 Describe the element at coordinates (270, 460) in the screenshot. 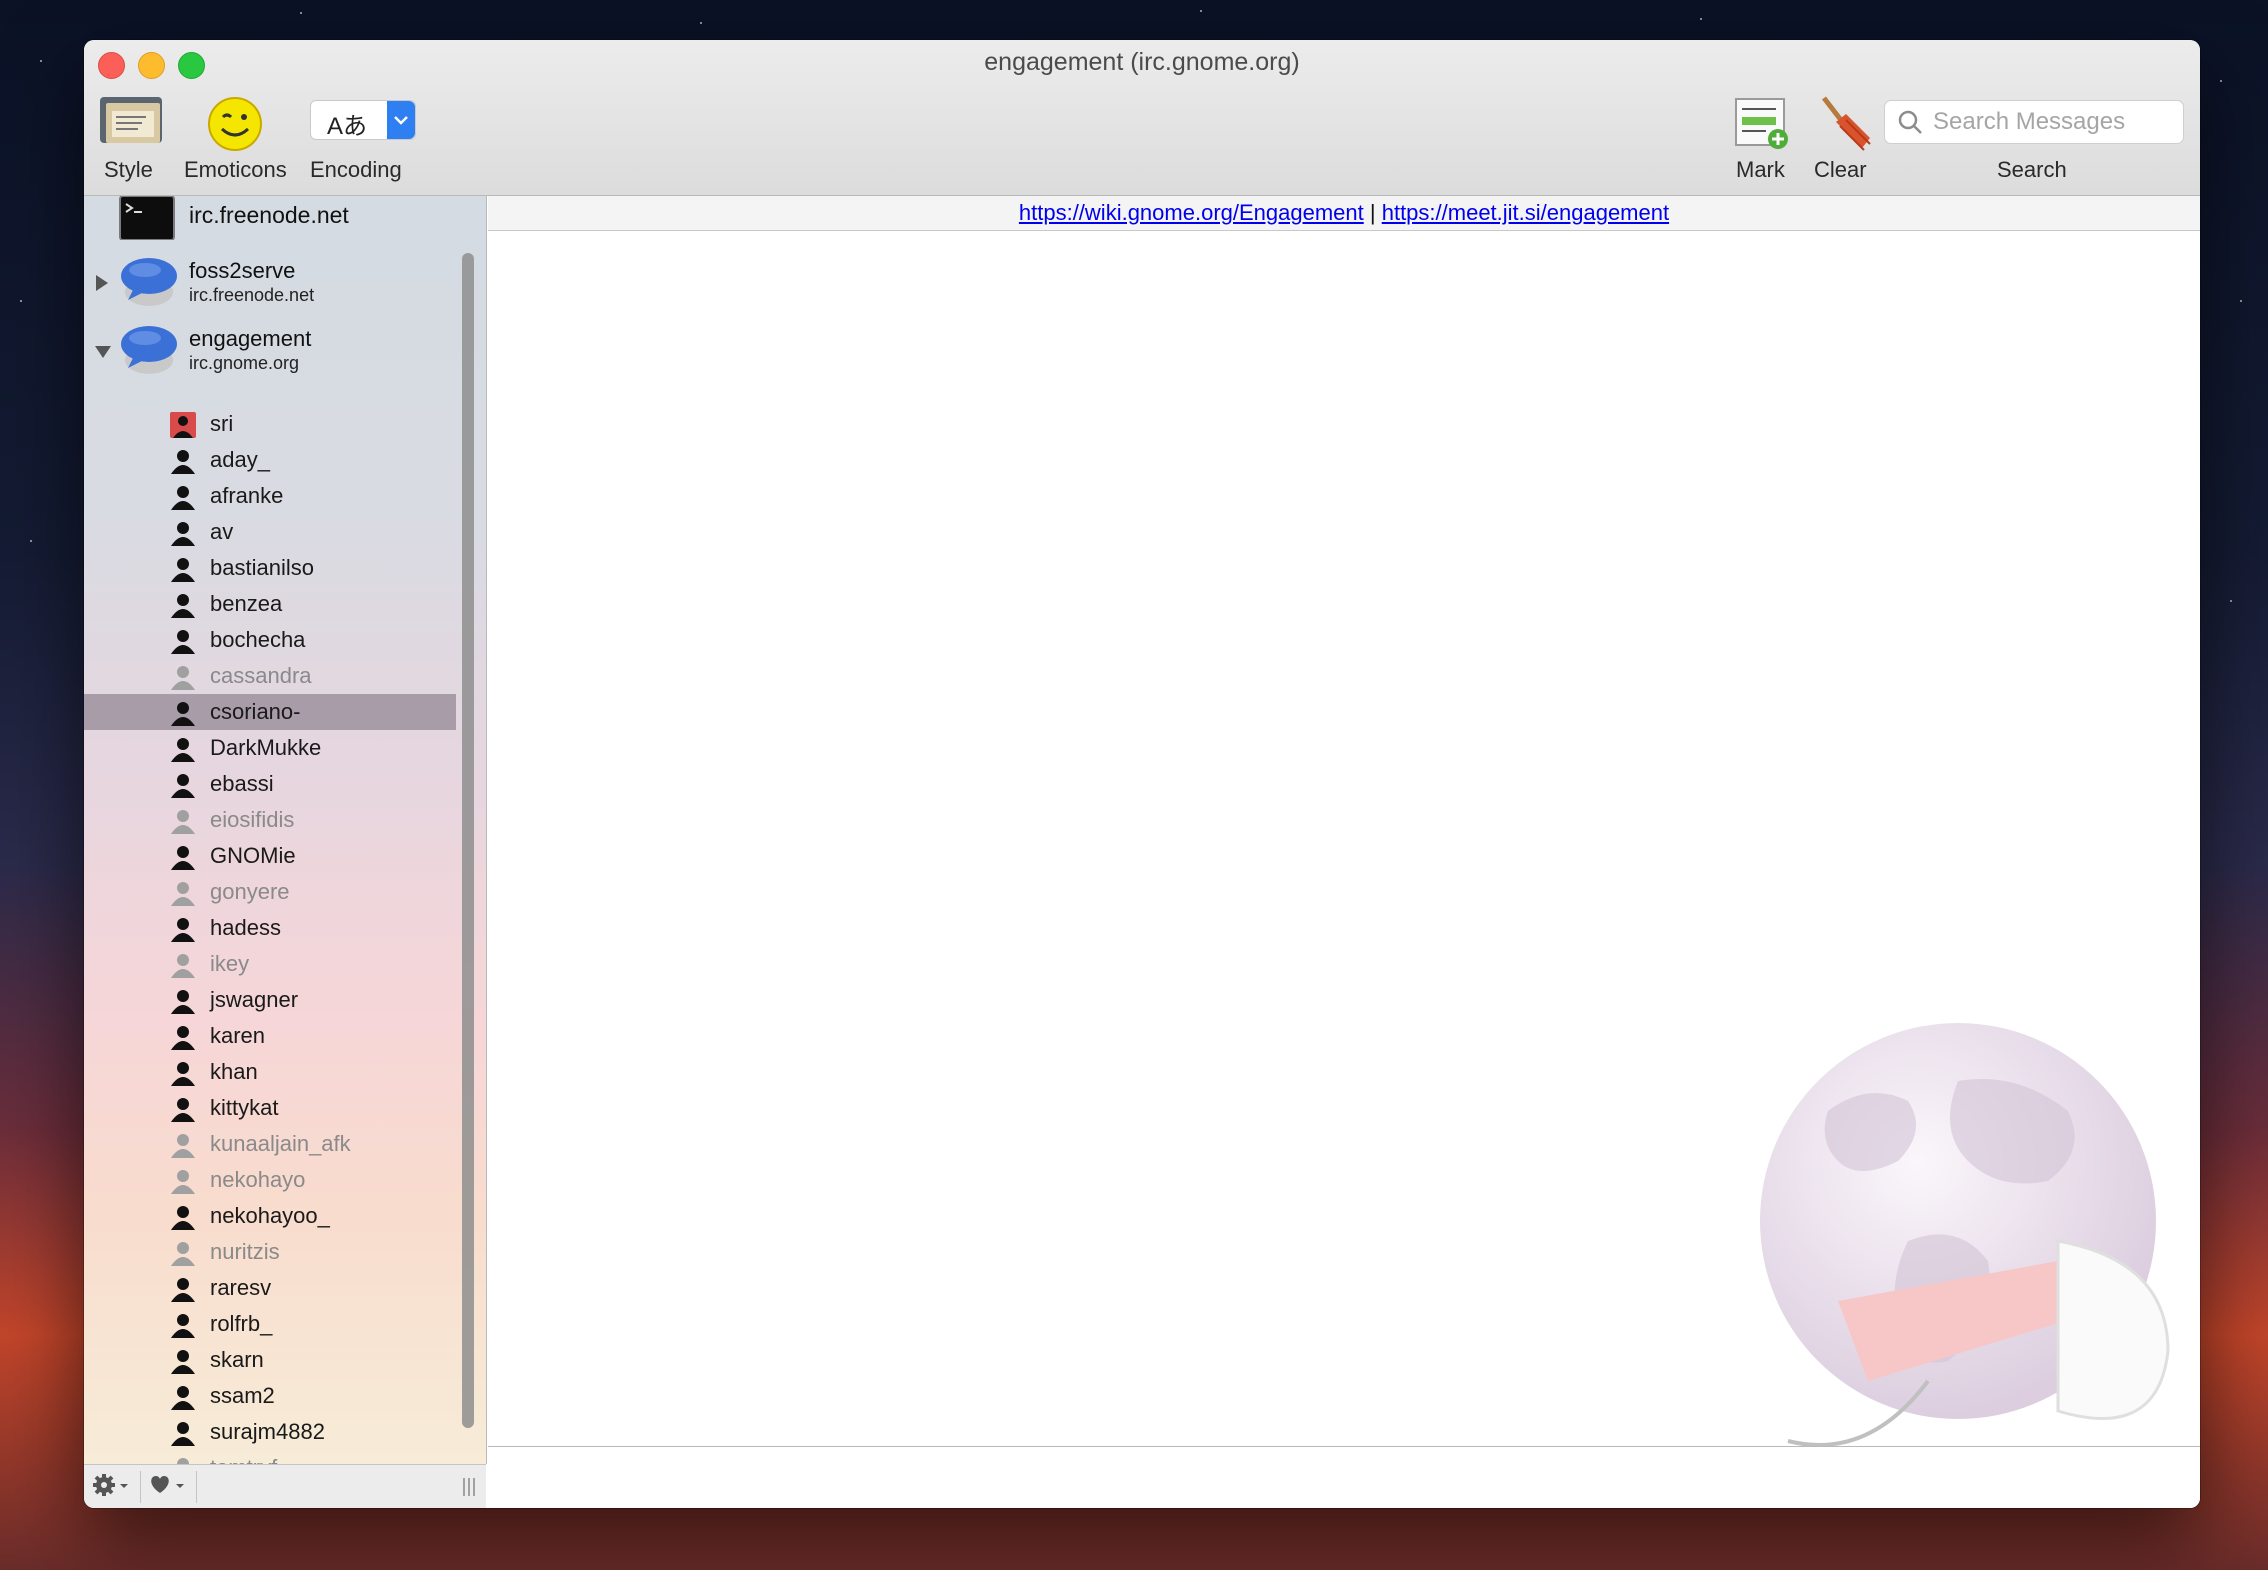

I see `nick-item: aday_` at that location.